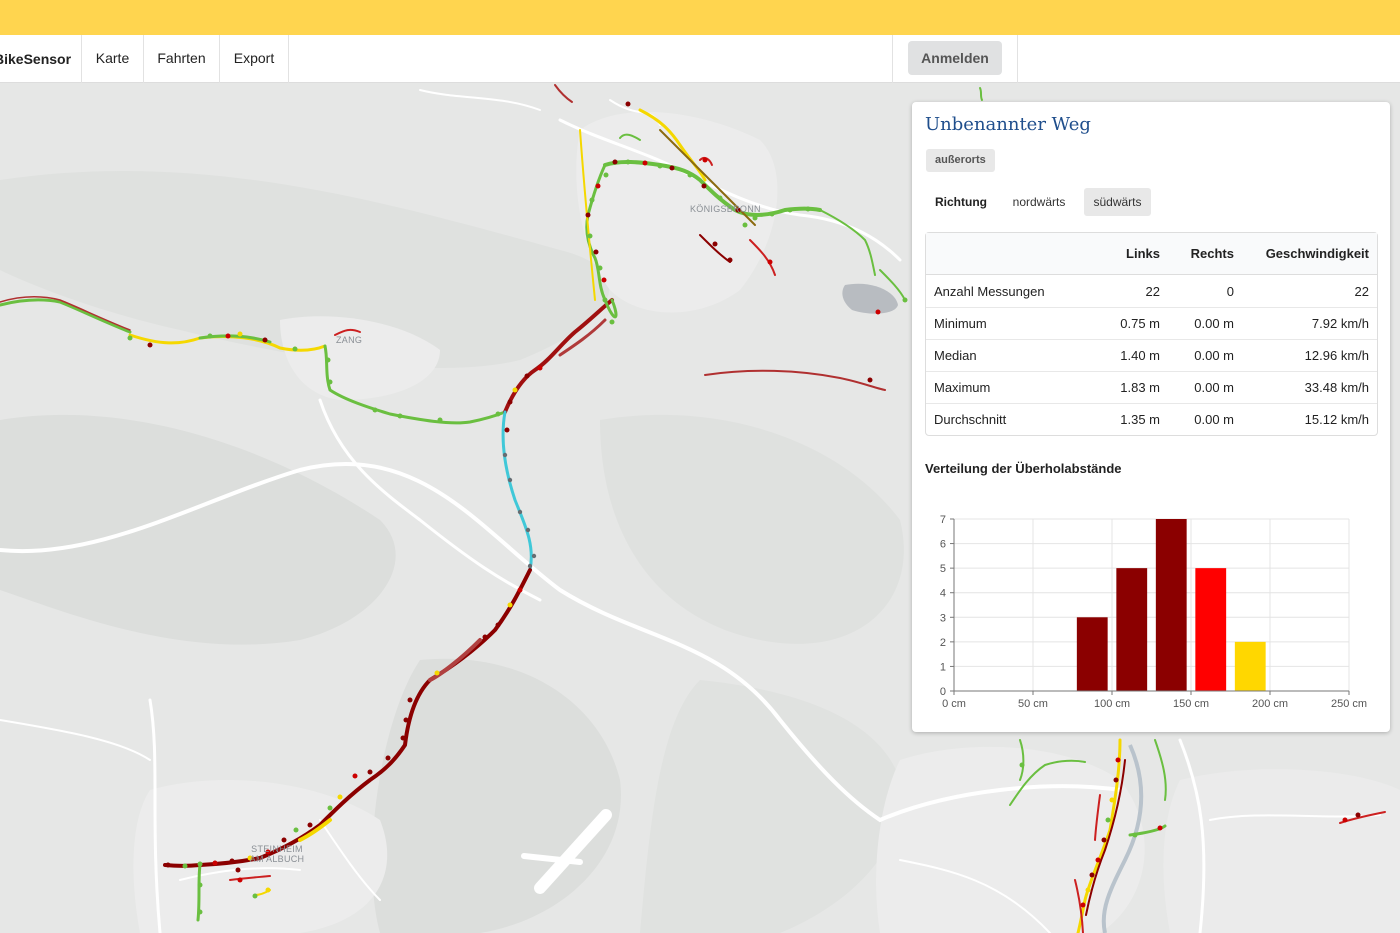 This screenshot has width=1400, height=933. Describe the element at coordinates (943, 692) in the screenshot. I see `y-tick-label: 0` at that location.